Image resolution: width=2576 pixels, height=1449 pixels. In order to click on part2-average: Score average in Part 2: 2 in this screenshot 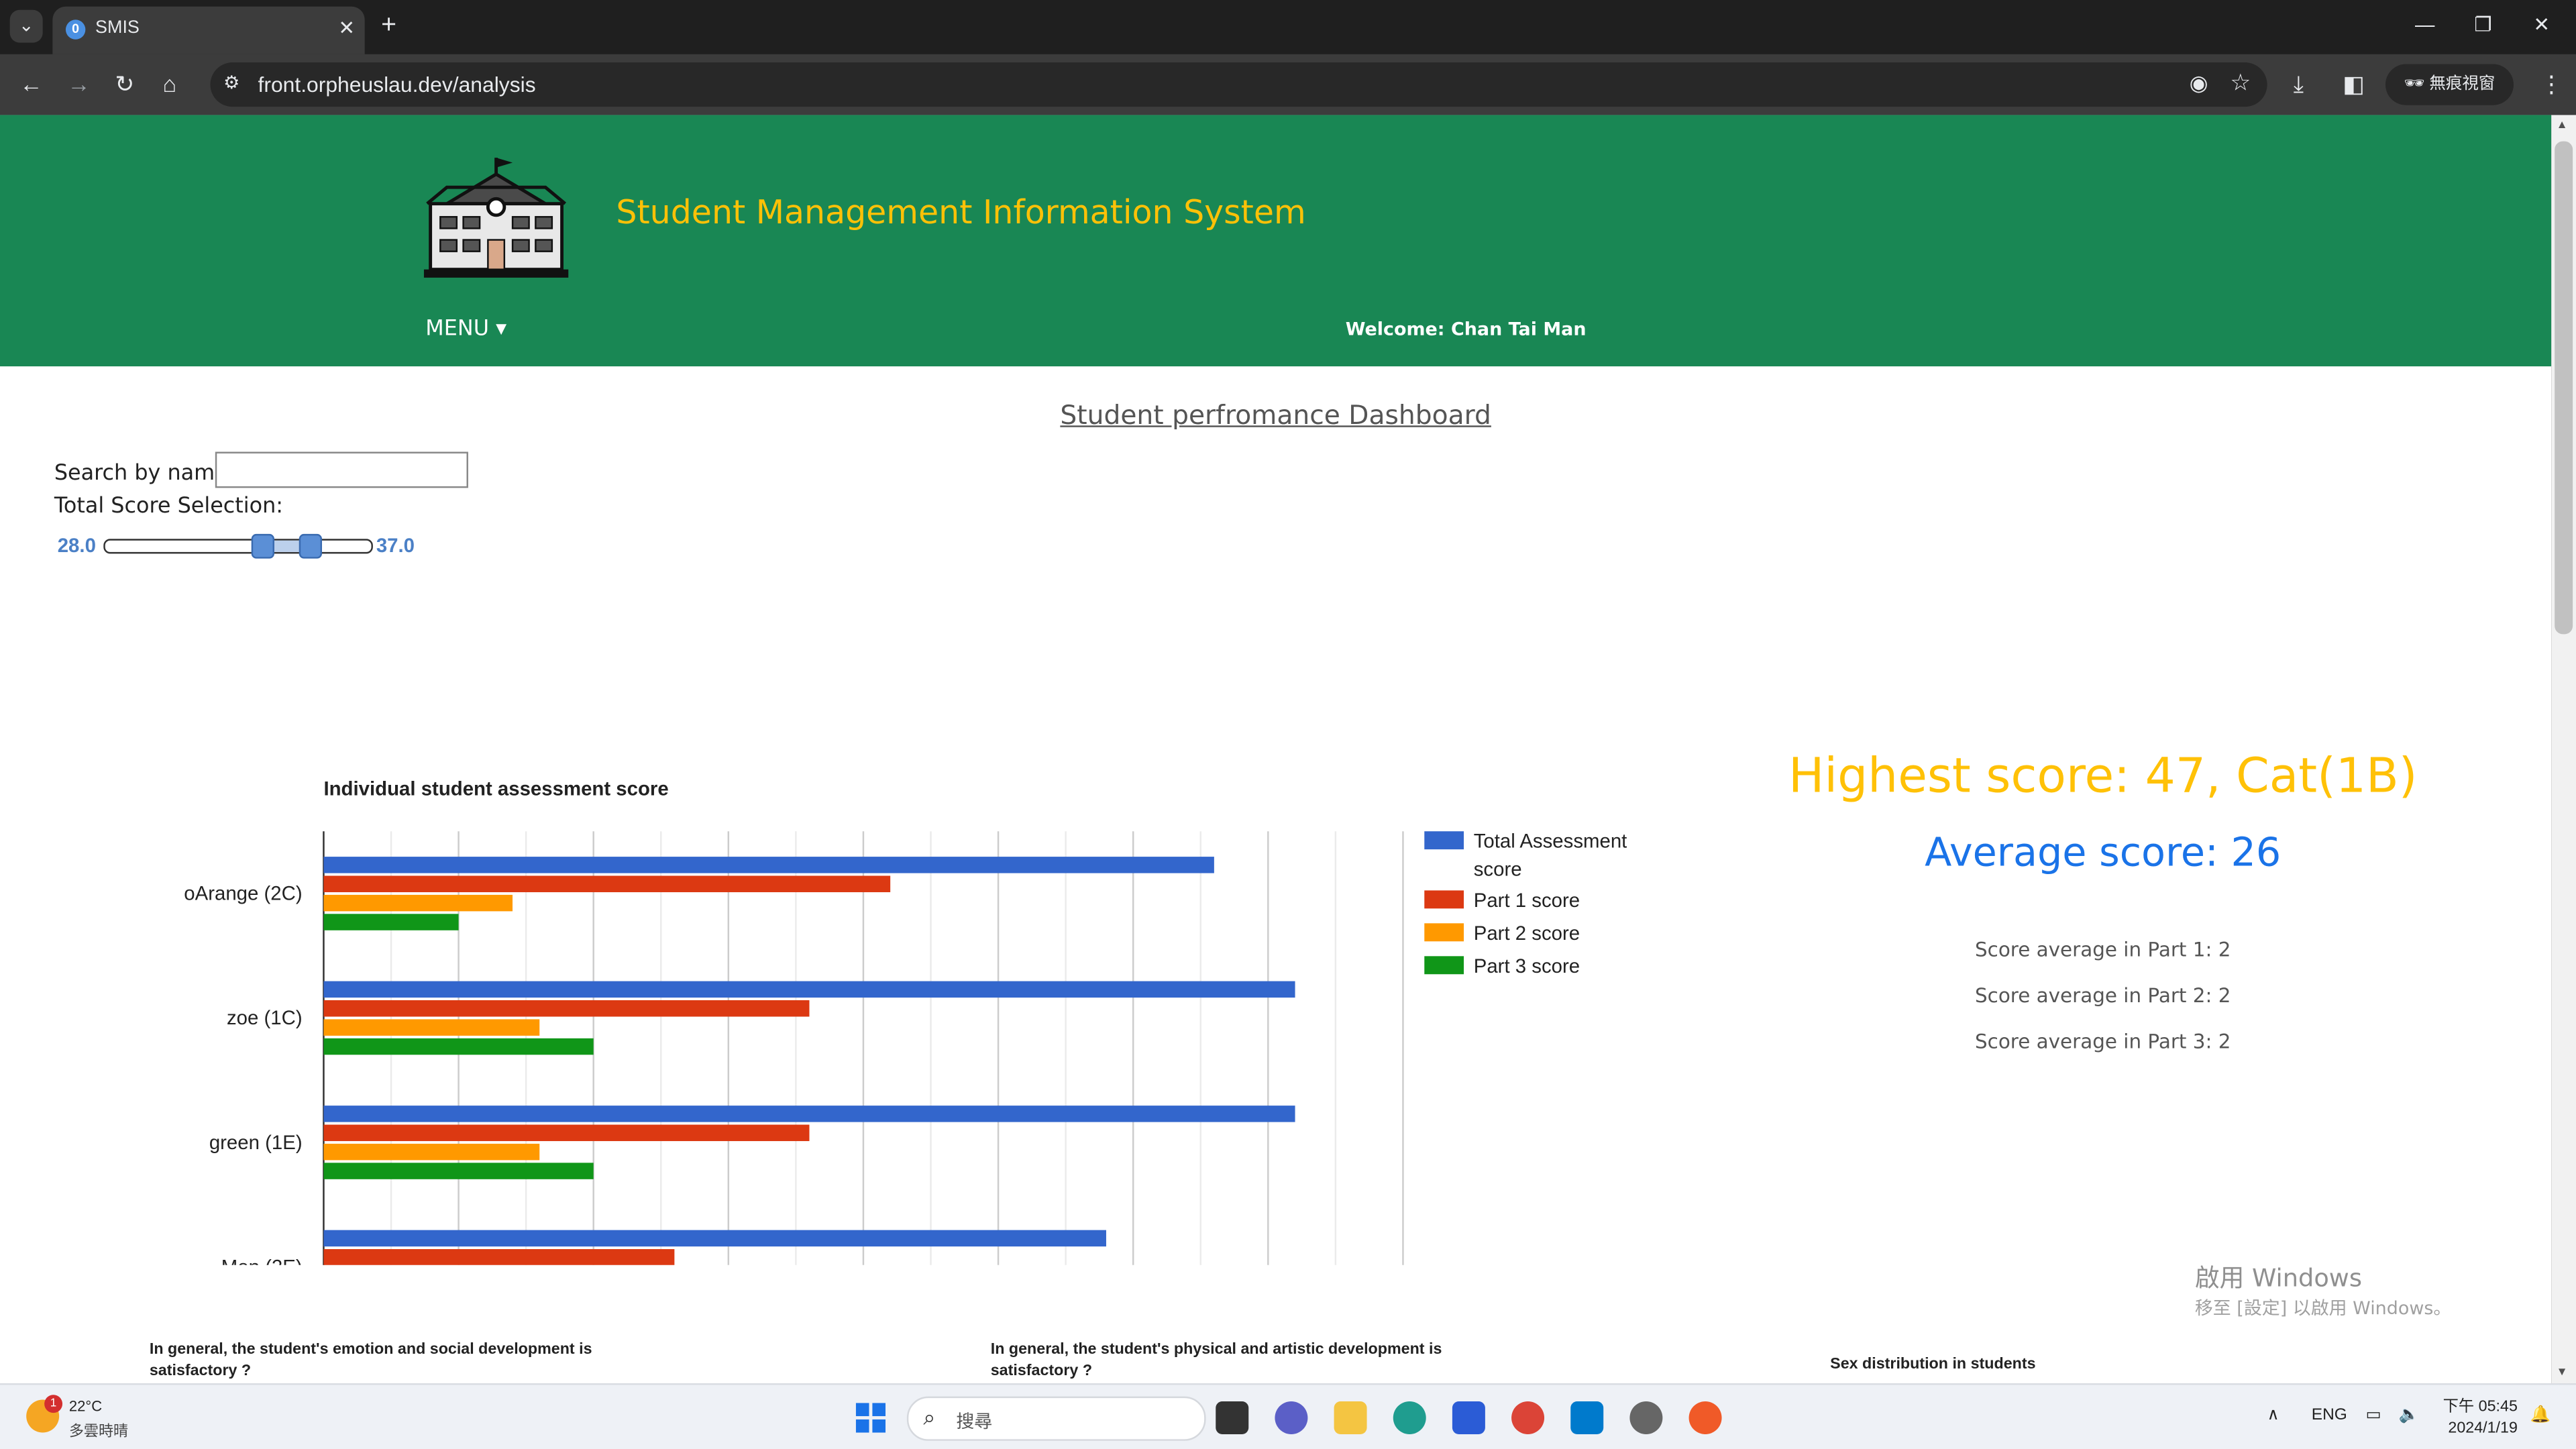, I will do `click(2103, 995)`.